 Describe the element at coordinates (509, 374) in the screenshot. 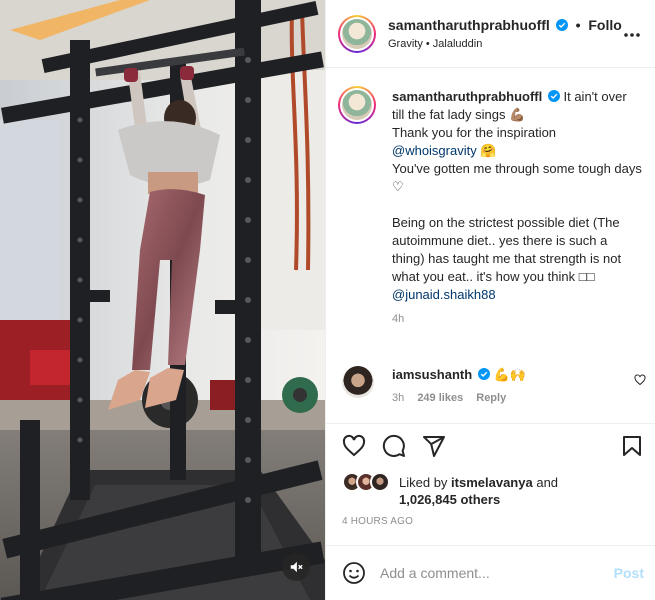

I see `comment-text: 💪🙌` at that location.